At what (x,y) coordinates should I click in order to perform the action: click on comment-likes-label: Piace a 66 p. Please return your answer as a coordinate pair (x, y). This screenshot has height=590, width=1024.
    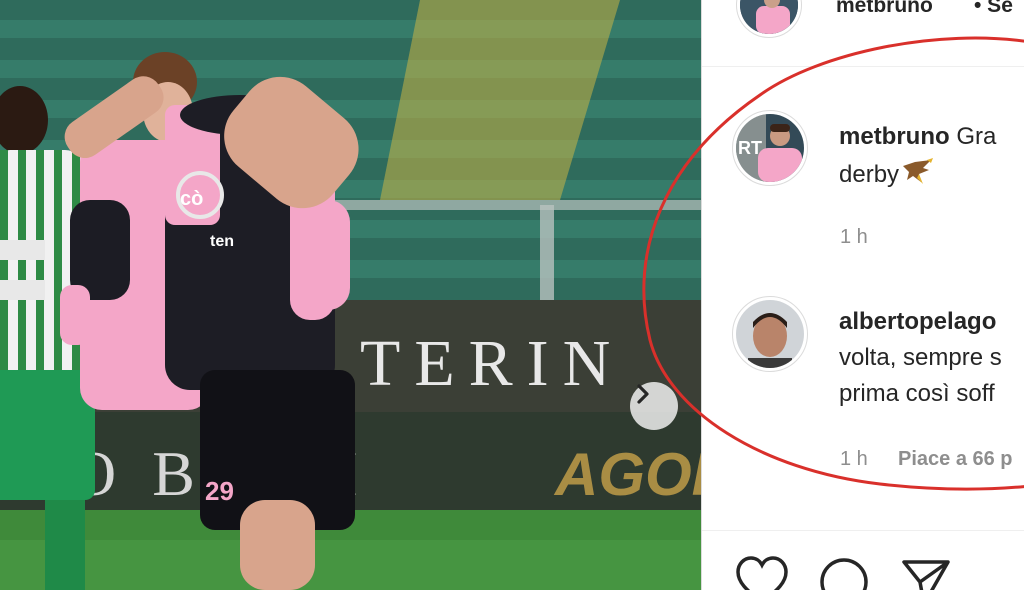
    Looking at the image, I should click on (955, 459).